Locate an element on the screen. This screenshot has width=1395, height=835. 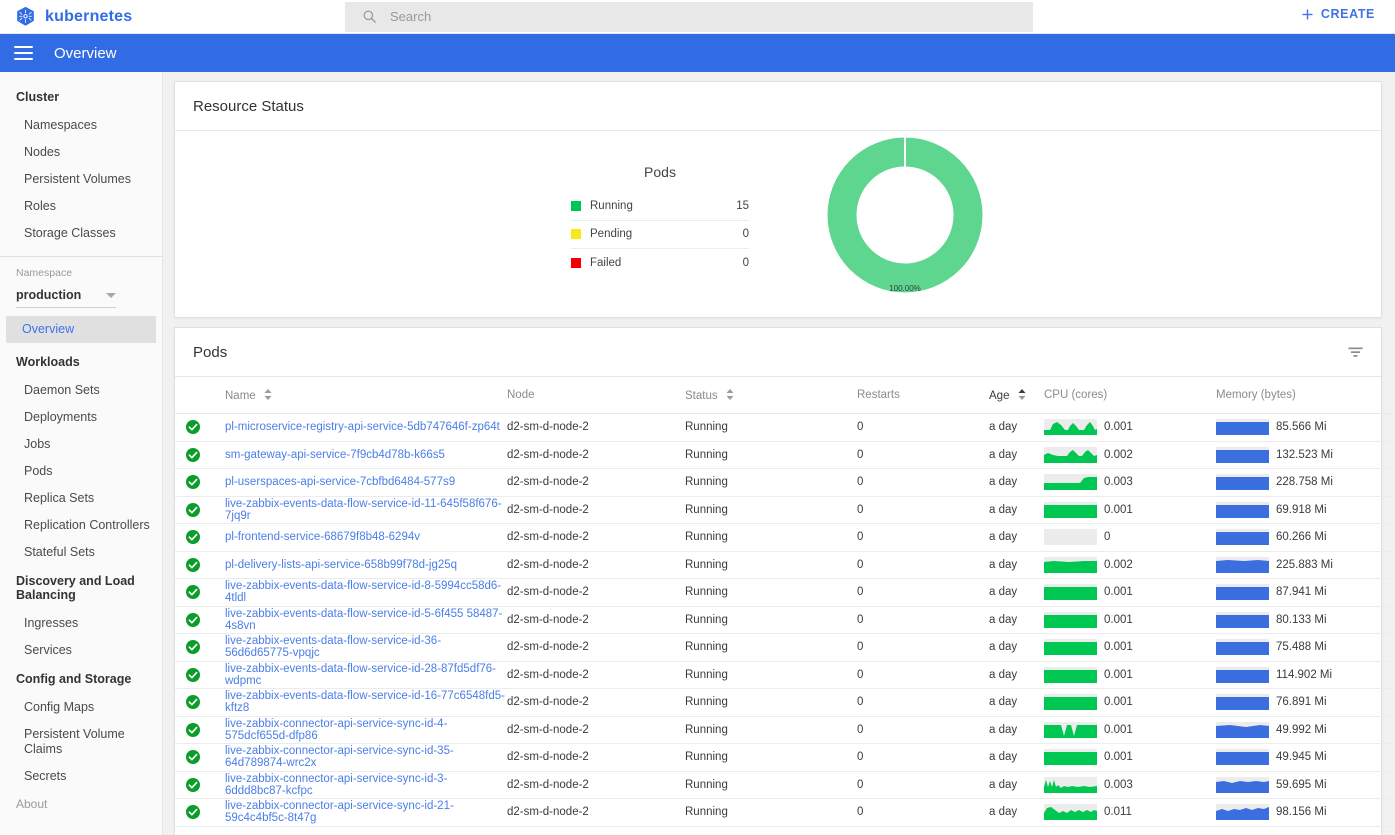
header-node: Node is located at coordinates (596, 395).